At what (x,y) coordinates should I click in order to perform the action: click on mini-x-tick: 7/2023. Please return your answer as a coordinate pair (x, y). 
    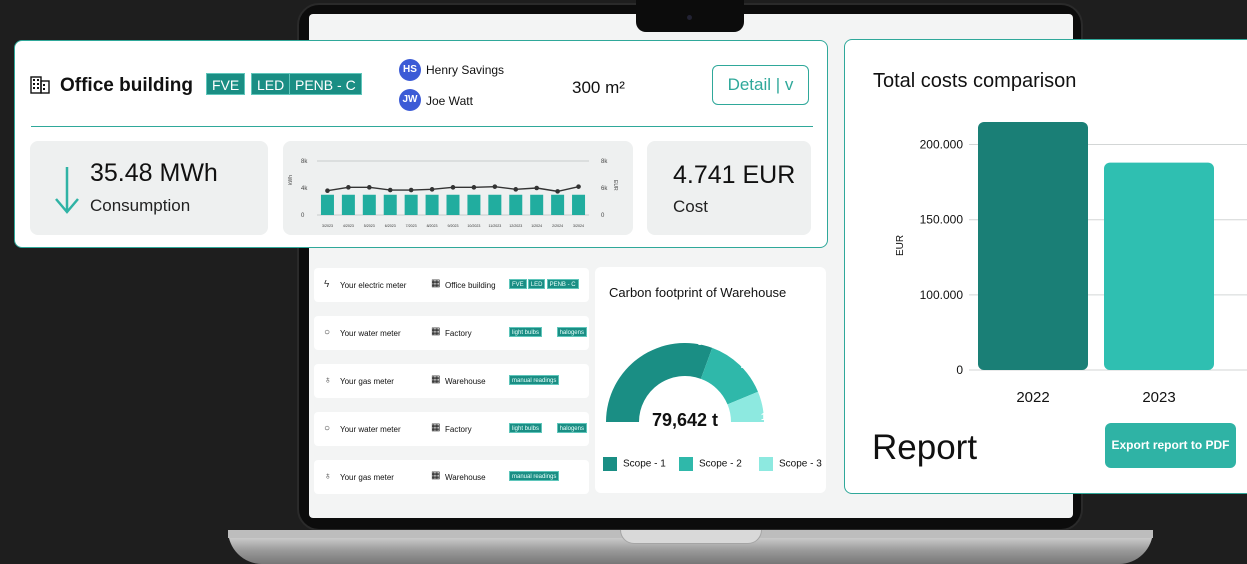
    Looking at the image, I should click on (411, 226).